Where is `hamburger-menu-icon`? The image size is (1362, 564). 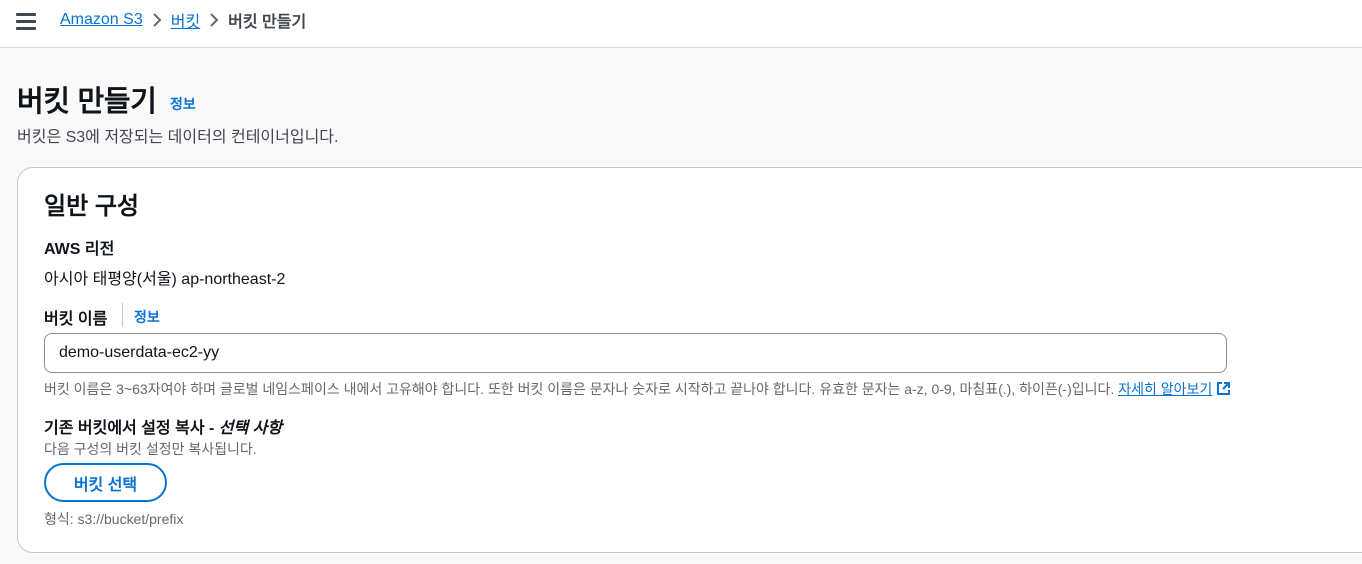 hamburger-menu-icon is located at coordinates (26, 22).